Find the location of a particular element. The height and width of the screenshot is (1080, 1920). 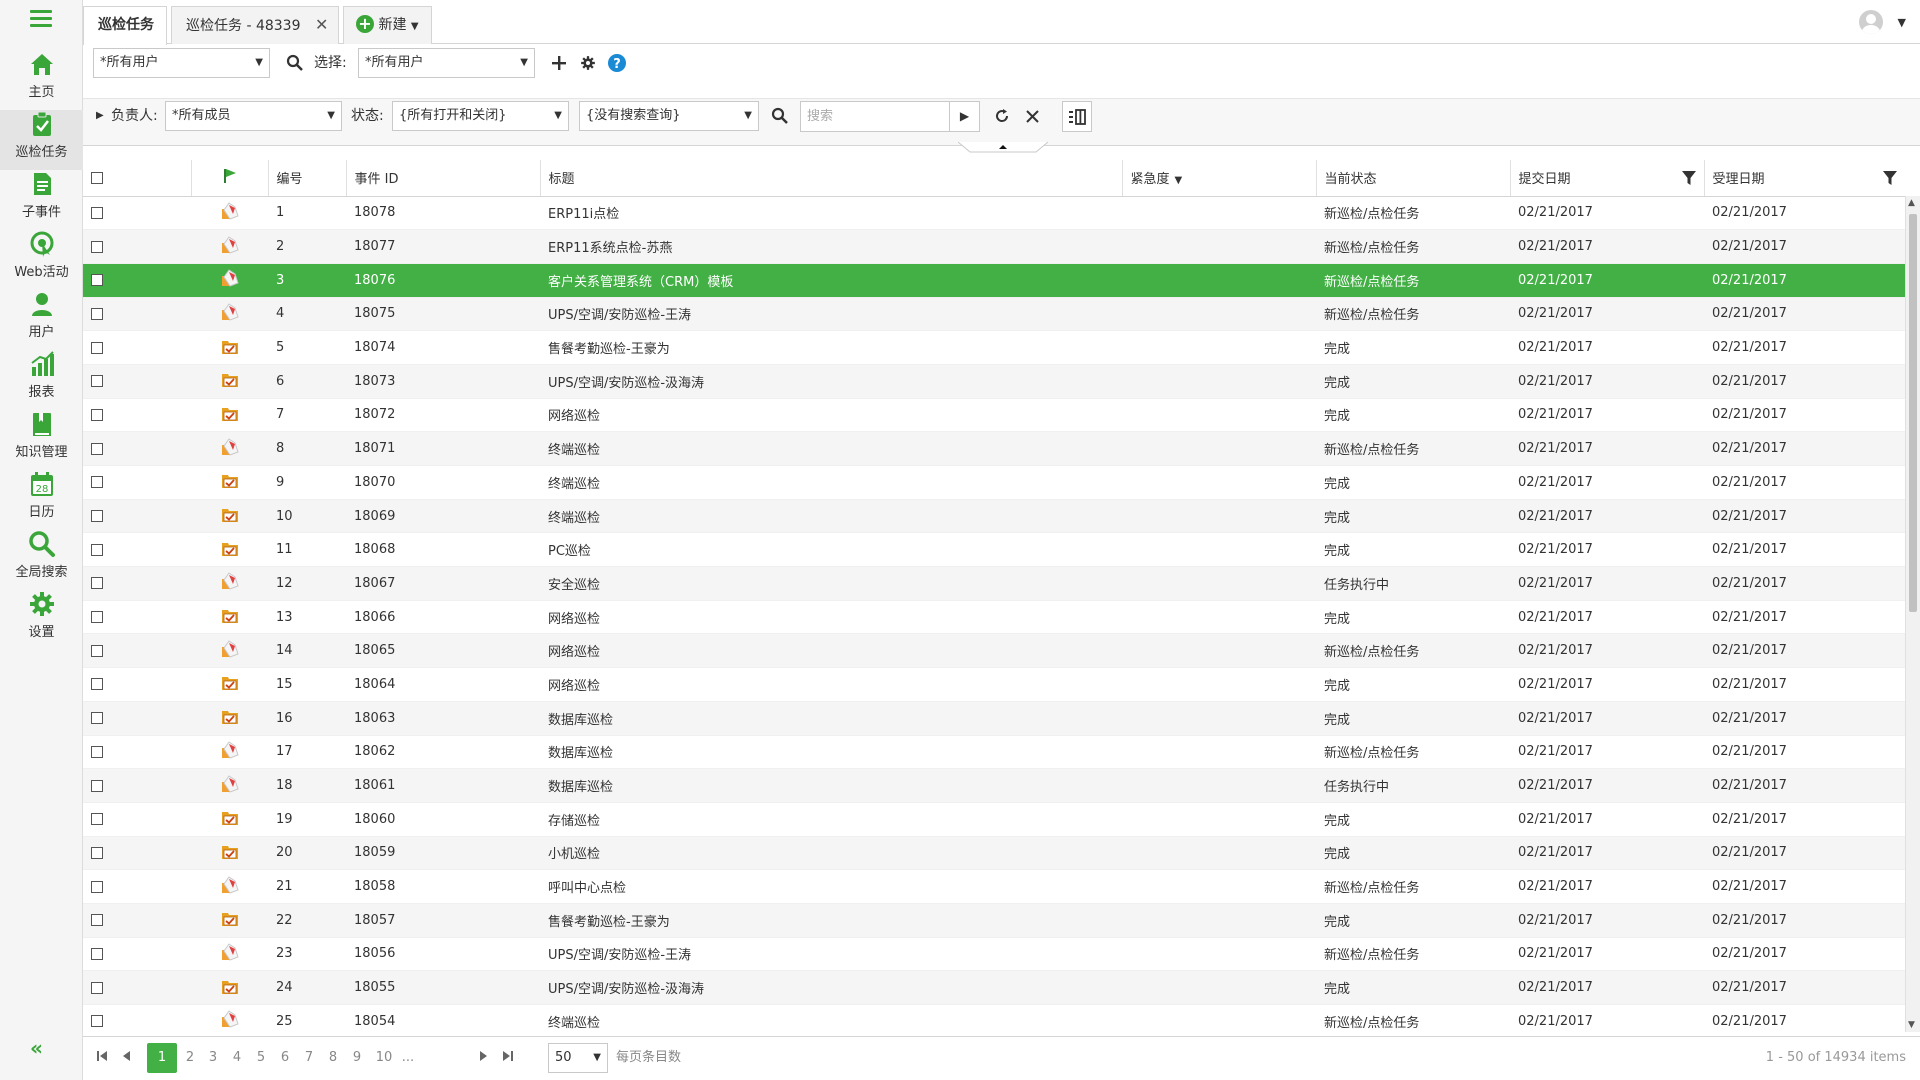

owner-select: *所有成员 ▼ is located at coordinates (253, 116).